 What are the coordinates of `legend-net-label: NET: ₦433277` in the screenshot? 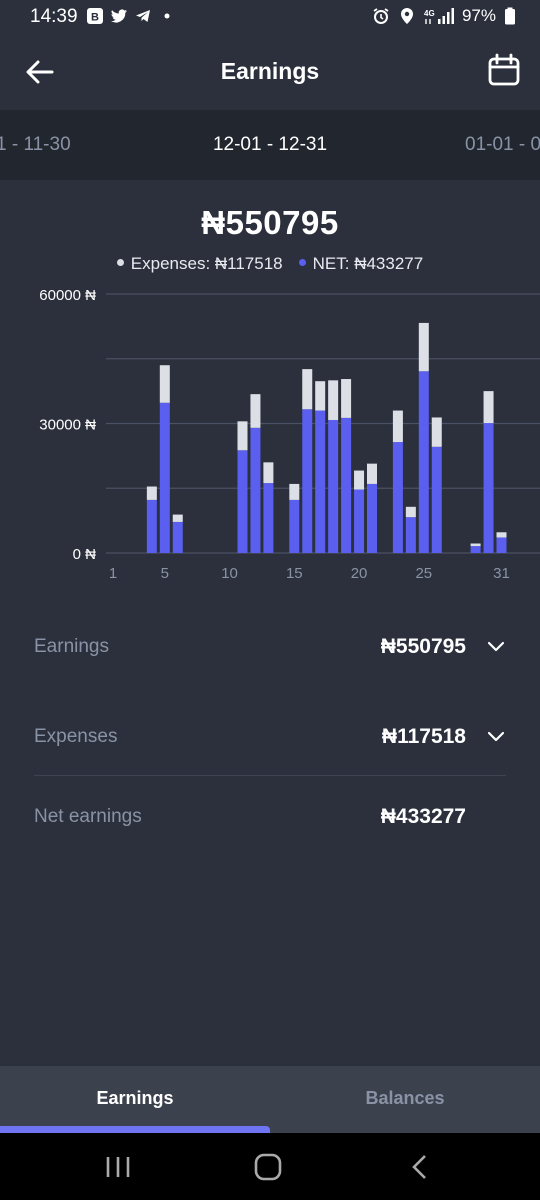 It's located at (368, 263).